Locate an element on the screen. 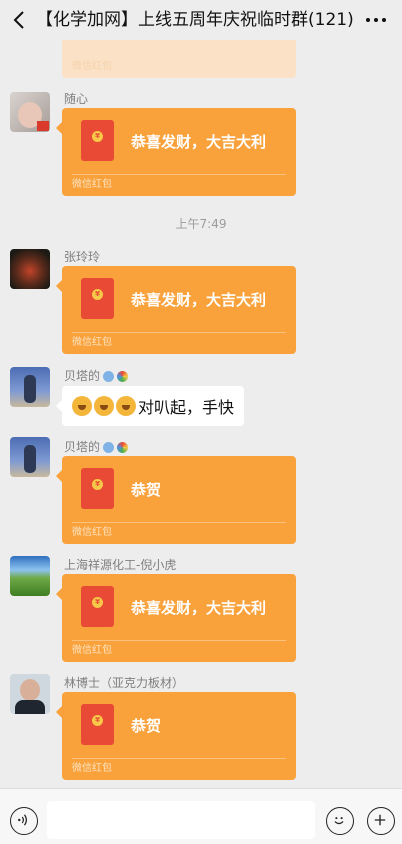  chat-header: 【化学加网】上线五周年庆祝临时群(121) is located at coordinates (201, 20).